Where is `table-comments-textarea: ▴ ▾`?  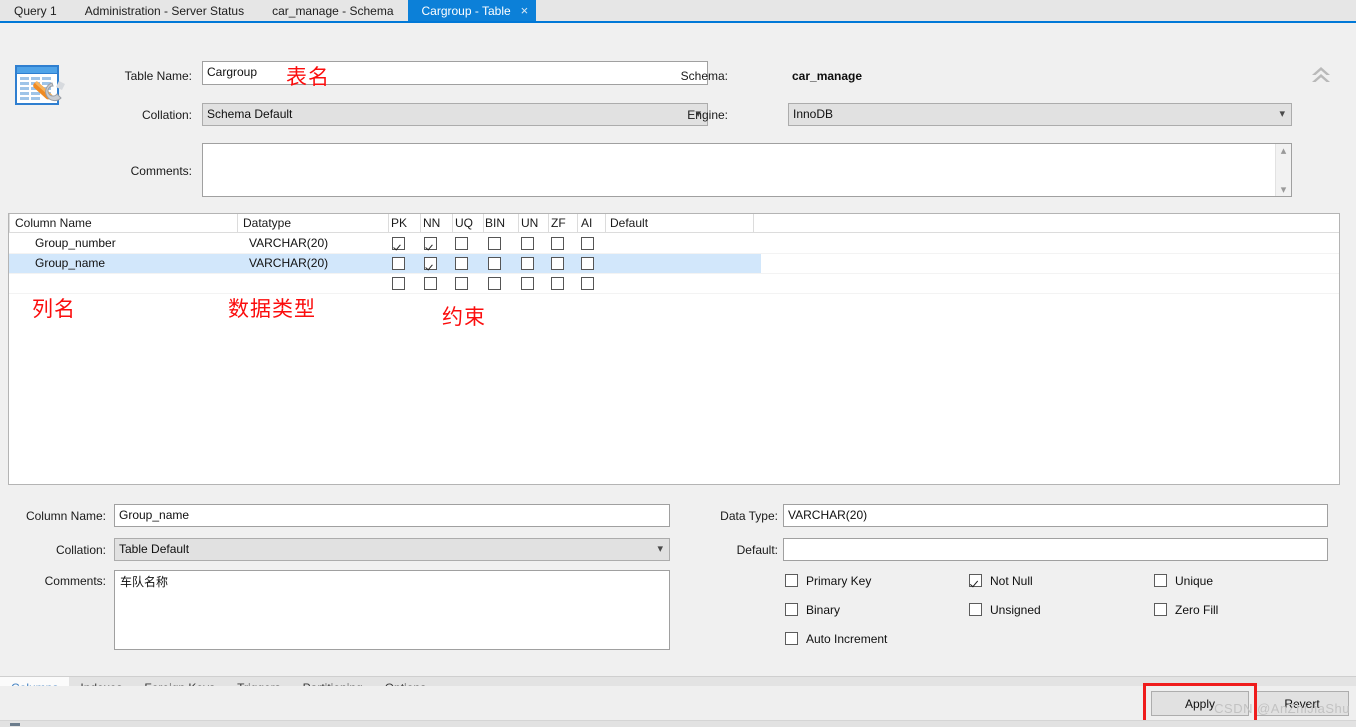 table-comments-textarea: ▴ ▾ is located at coordinates (747, 170).